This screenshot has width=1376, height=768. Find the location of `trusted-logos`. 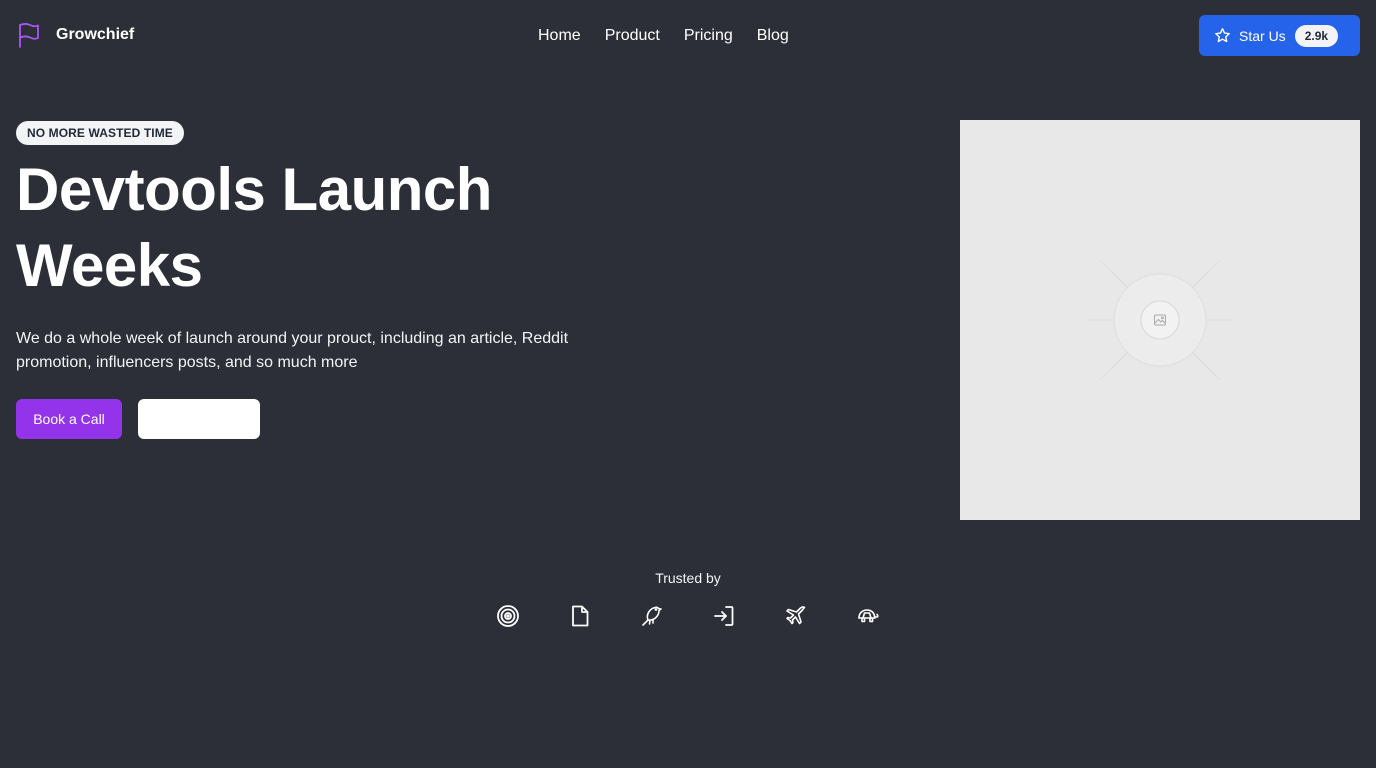

trusted-logos is located at coordinates (688, 616).